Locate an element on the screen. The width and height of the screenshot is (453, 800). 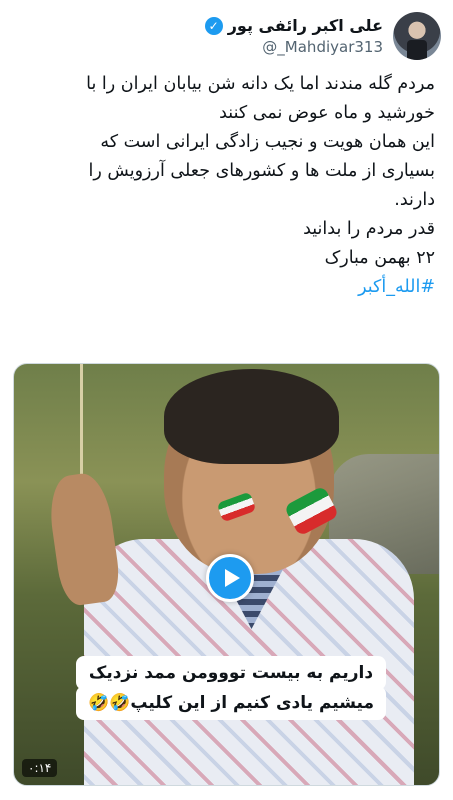
play-icon is located at coordinates (232, 578).